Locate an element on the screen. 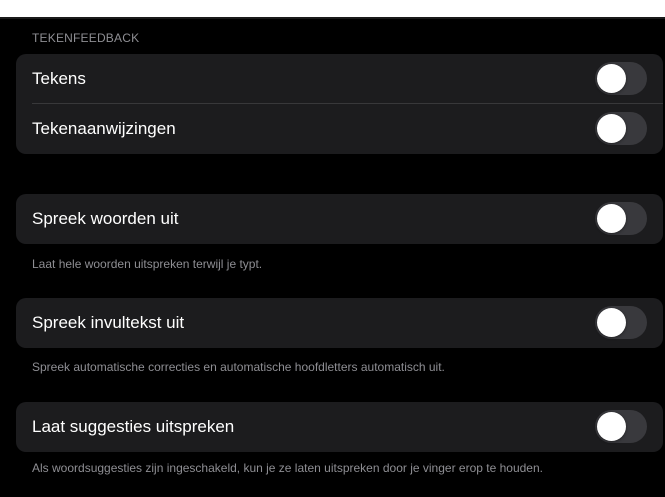 The image size is (665, 497). row-laat-suggesties-uitspreken: Laat suggesties uitspreken is located at coordinates (339, 427).